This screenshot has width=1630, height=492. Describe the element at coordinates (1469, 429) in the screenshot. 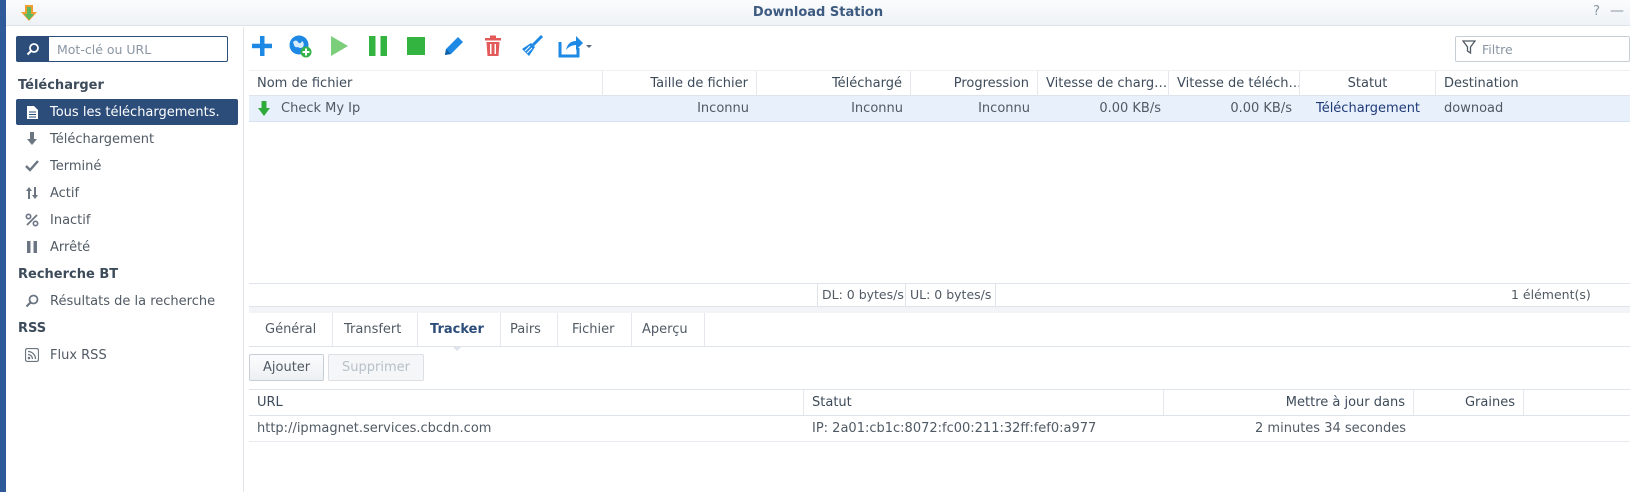

I see `tracker-seeds` at that location.